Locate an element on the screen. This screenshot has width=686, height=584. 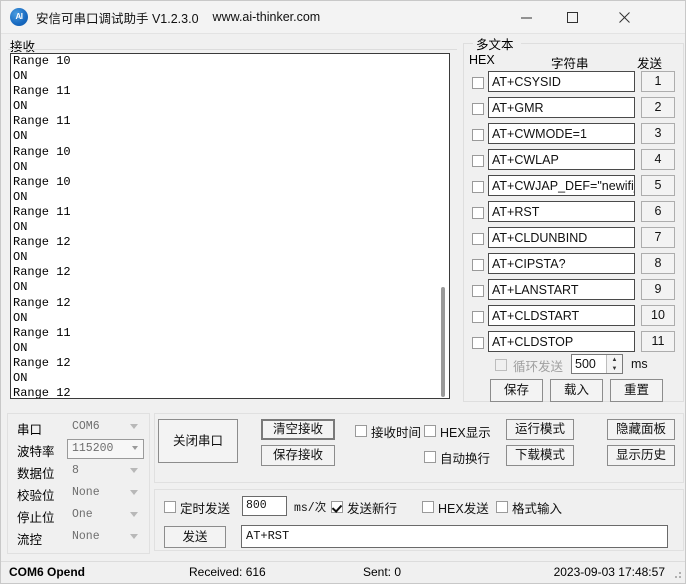
multitext-header-string: 字符串 is located at coordinates (570, 64).